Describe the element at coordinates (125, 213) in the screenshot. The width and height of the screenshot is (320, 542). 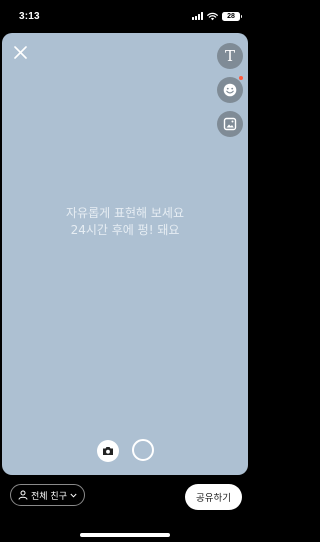
I see `prompt-line-1: 자유롭게 표현해 보세요` at that location.